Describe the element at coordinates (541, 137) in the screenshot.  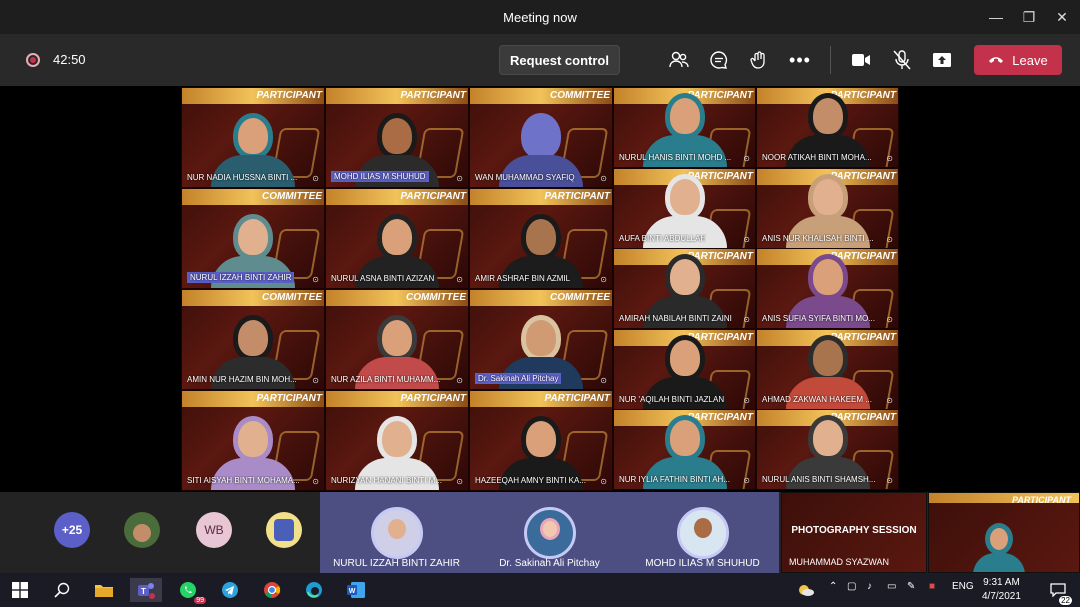
I see `participant-video-tile: COMMITTEE WAN MUHAMMAD SYAFIQ ⊙` at that location.